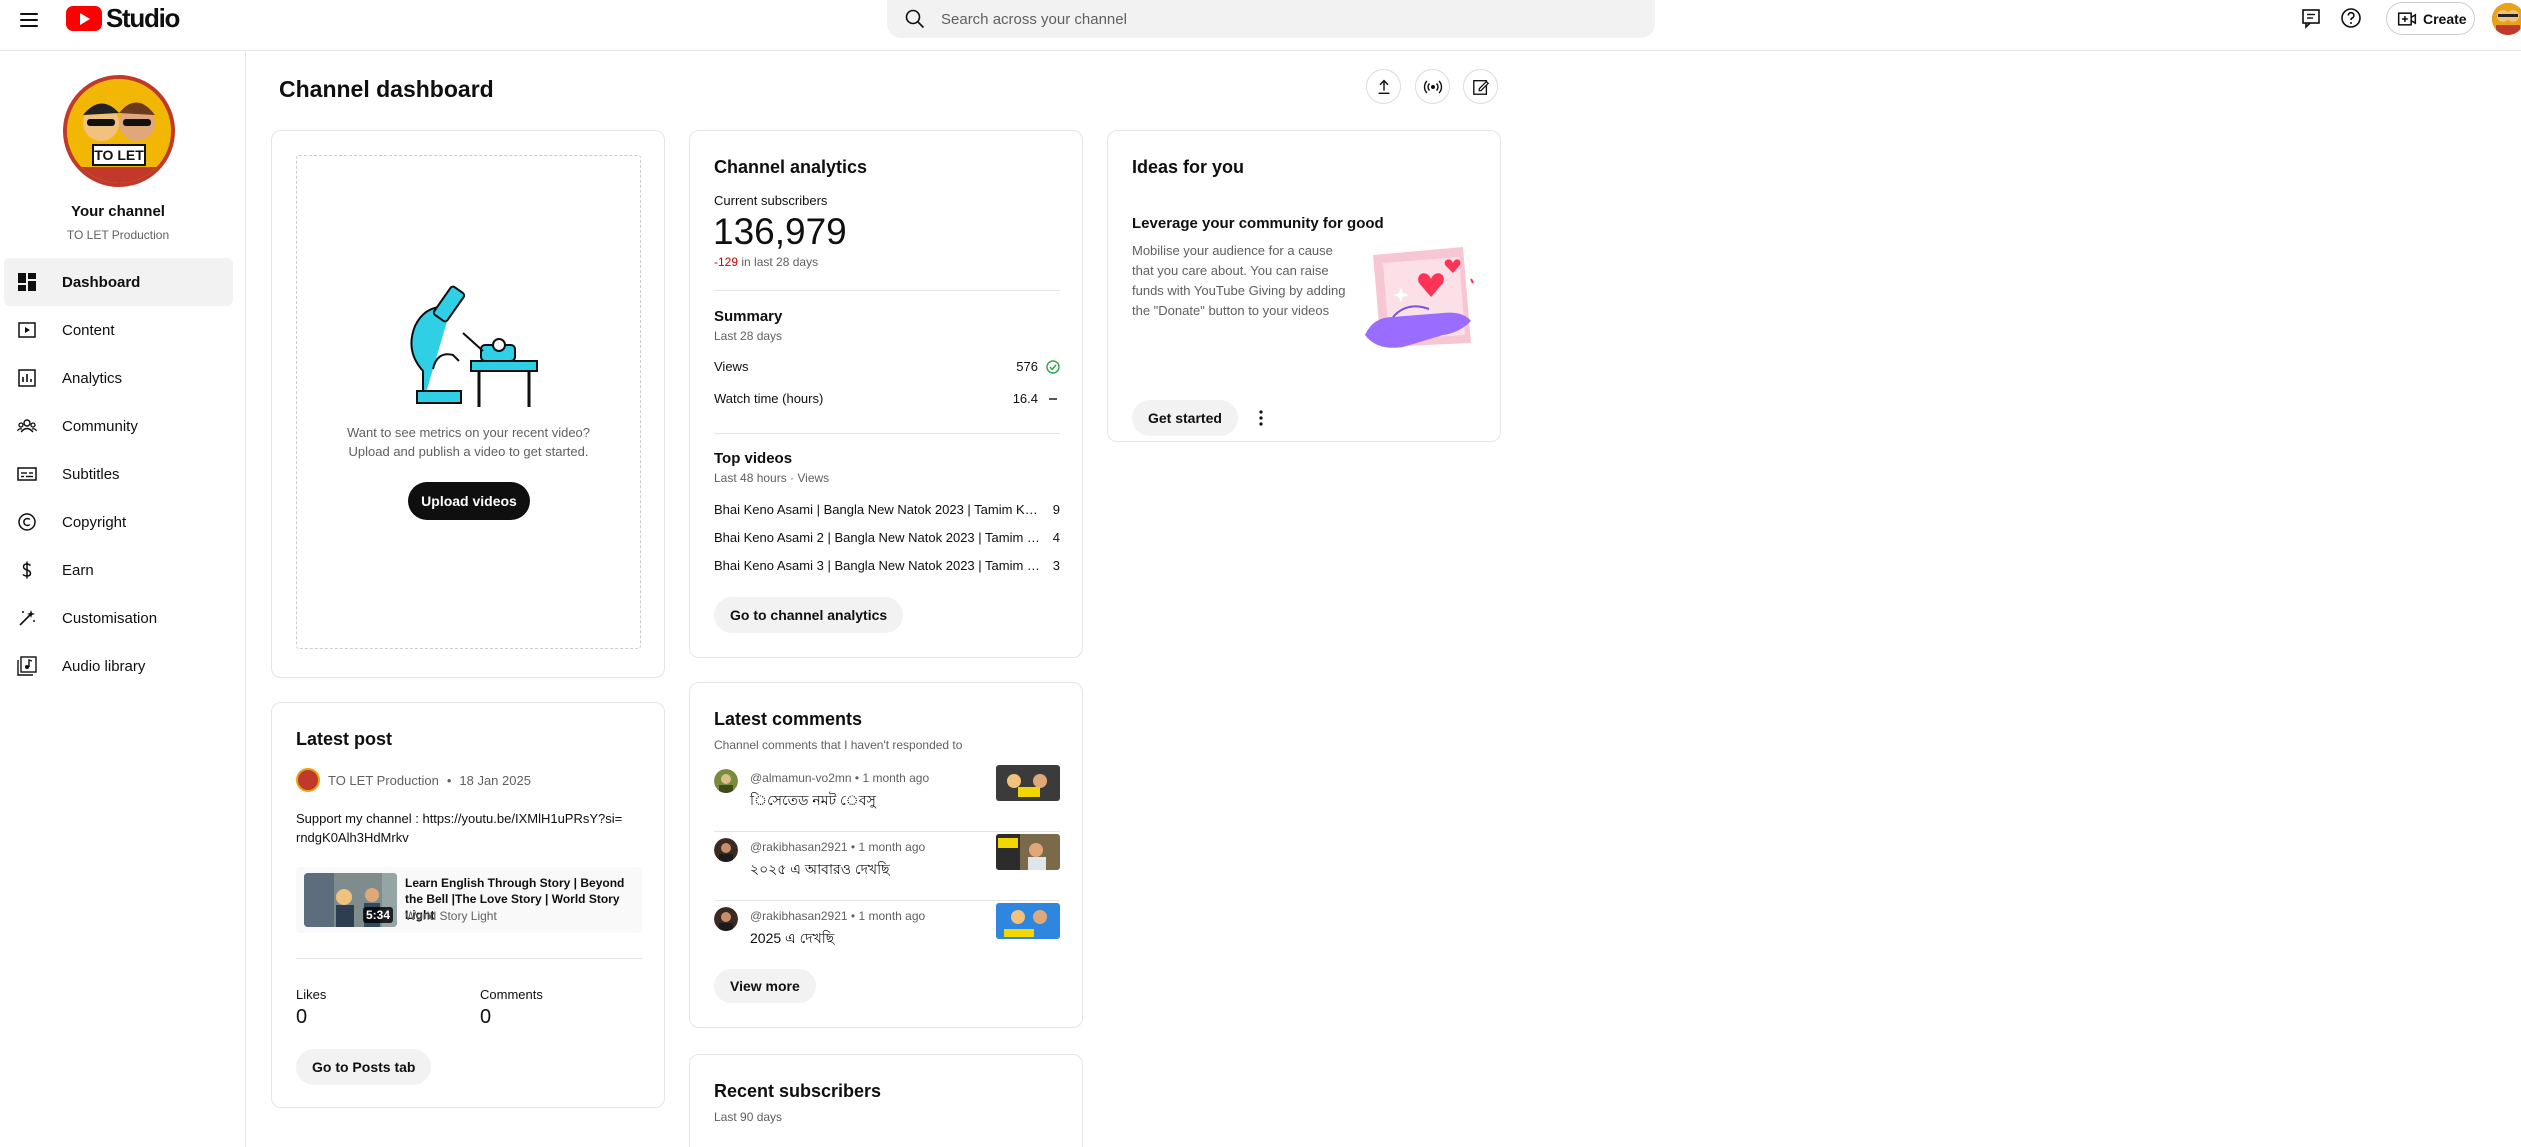  What do you see at coordinates (1261, 418) in the screenshot?
I see `more-vert-icon` at bounding box center [1261, 418].